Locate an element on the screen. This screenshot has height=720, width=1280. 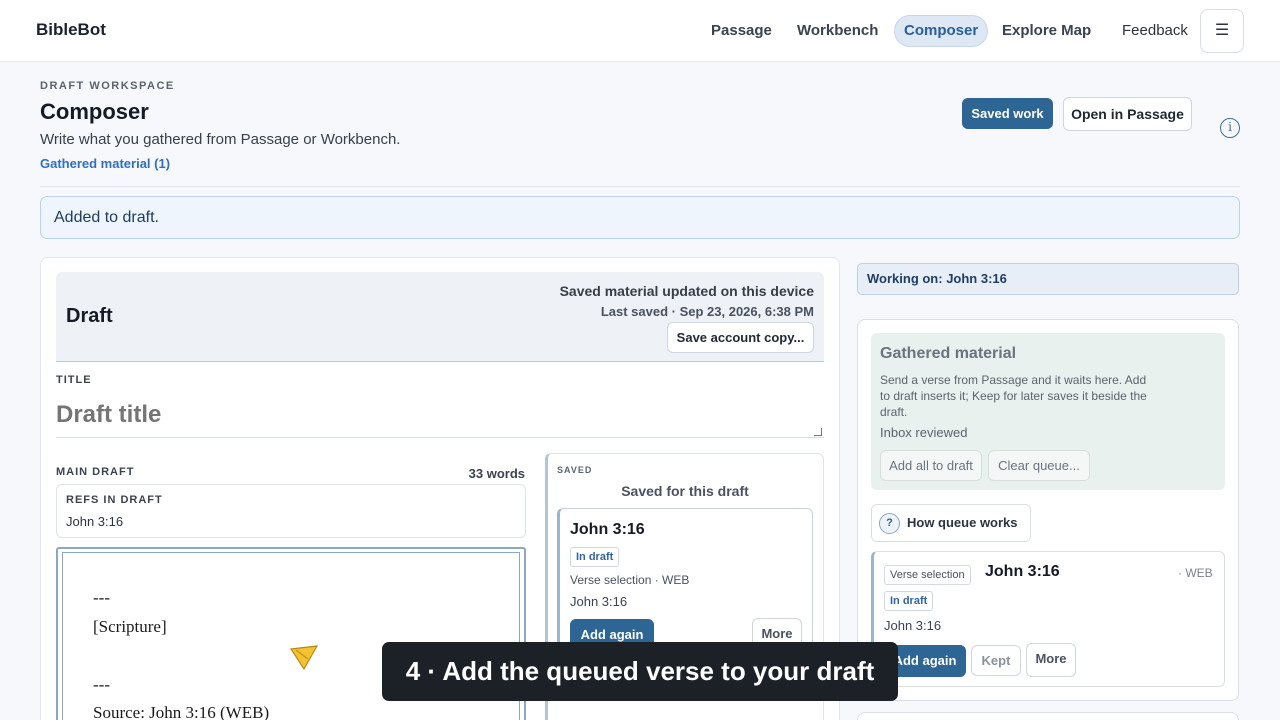
add-all-to-draft-button: Add all to draft is located at coordinates (931, 465).